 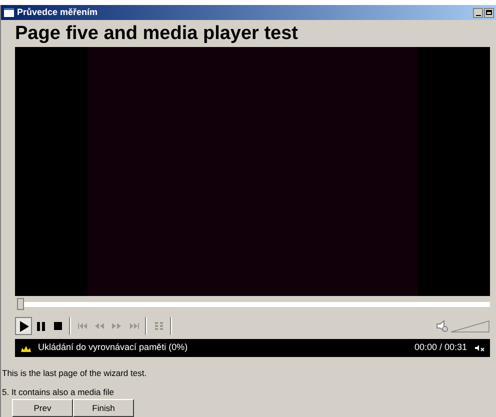 What do you see at coordinates (116, 326) in the screenshot?
I see `fast-forward-icon` at bounding box center [116, 326].